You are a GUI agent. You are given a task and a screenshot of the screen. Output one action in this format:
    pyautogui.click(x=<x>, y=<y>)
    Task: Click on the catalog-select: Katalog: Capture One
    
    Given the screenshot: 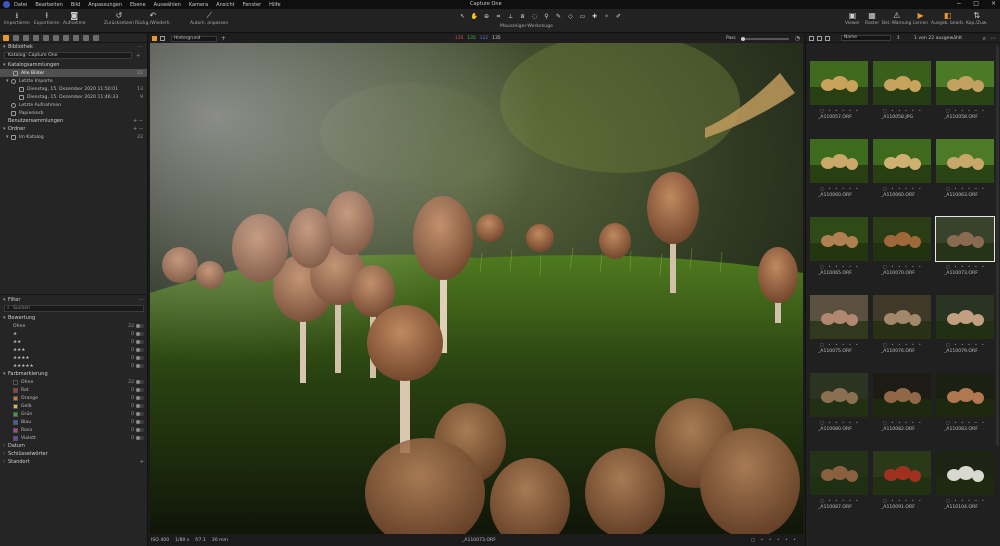 What is the action you would take?
    pyautogui.click(x=68, y=55)
    